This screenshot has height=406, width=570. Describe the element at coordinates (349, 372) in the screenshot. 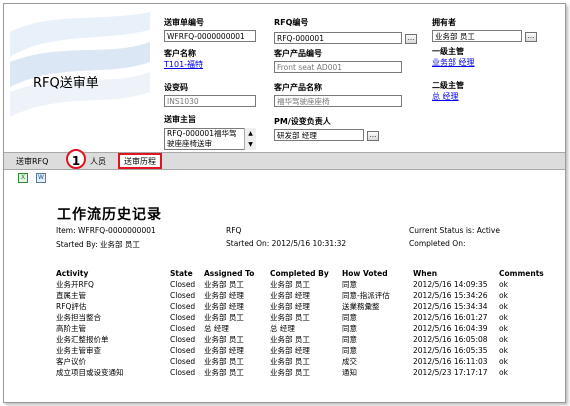

I see `cell-how-voted: 通知` at that location.